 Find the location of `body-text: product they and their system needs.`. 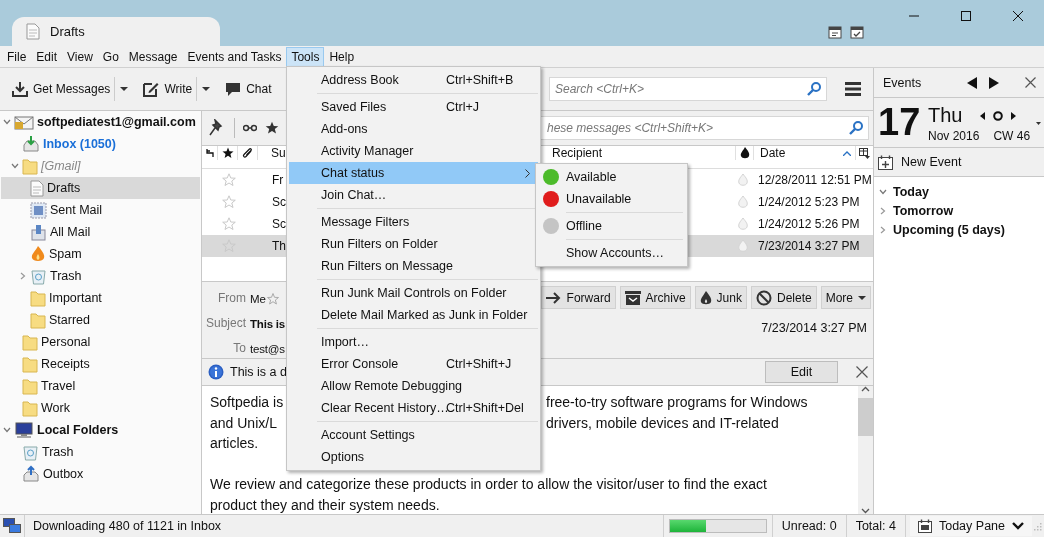

body-text: product they and their system needs. is located at coordinates (325, 504).